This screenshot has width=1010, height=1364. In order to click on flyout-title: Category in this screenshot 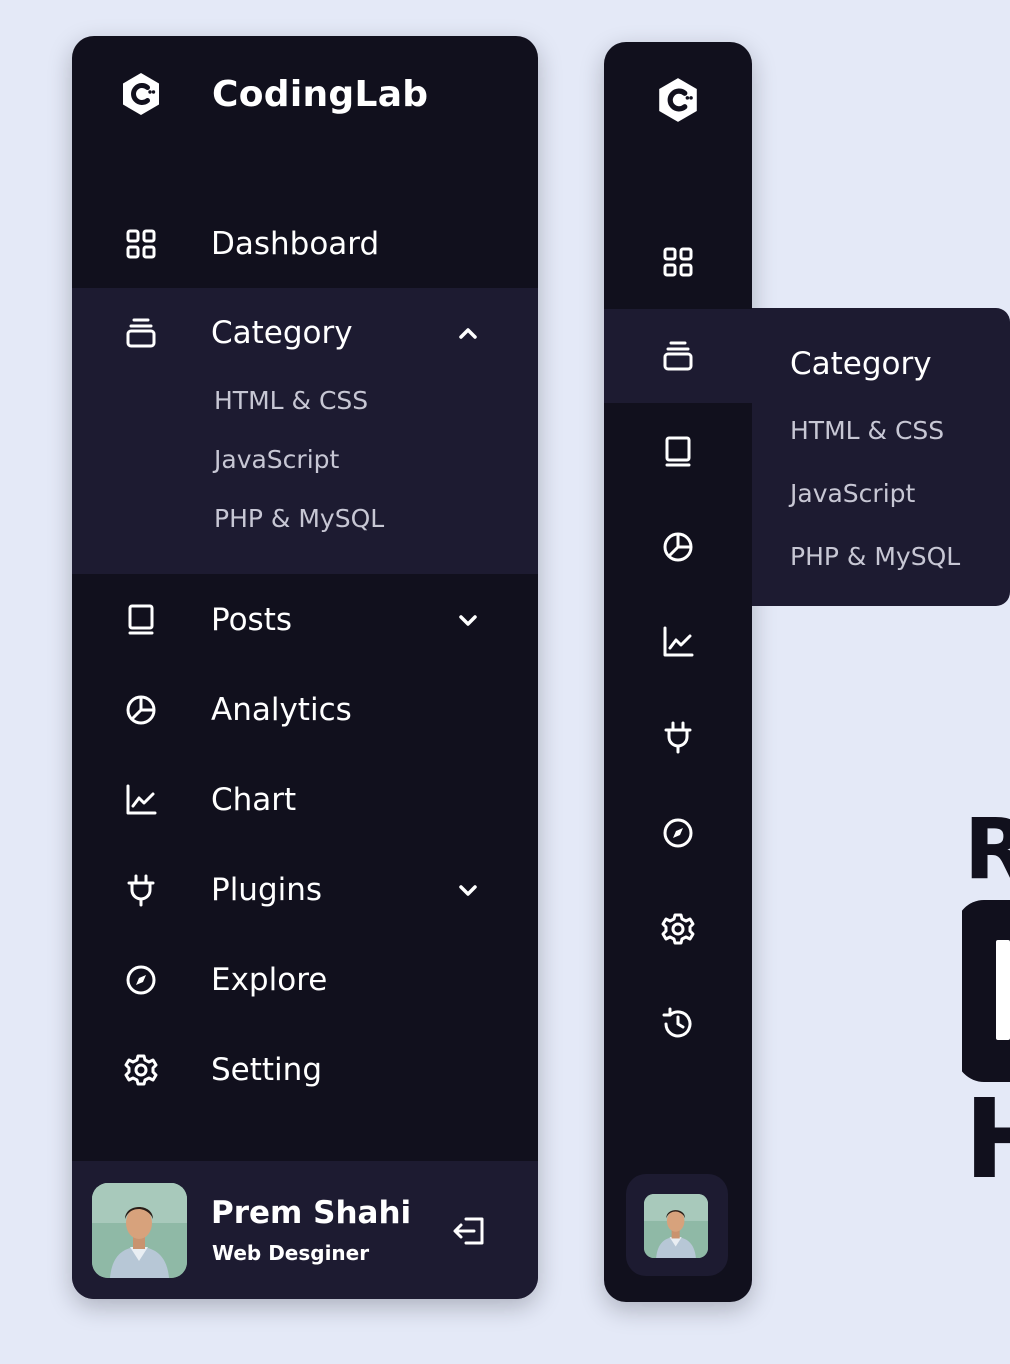, I will do `click(861, 364)`.